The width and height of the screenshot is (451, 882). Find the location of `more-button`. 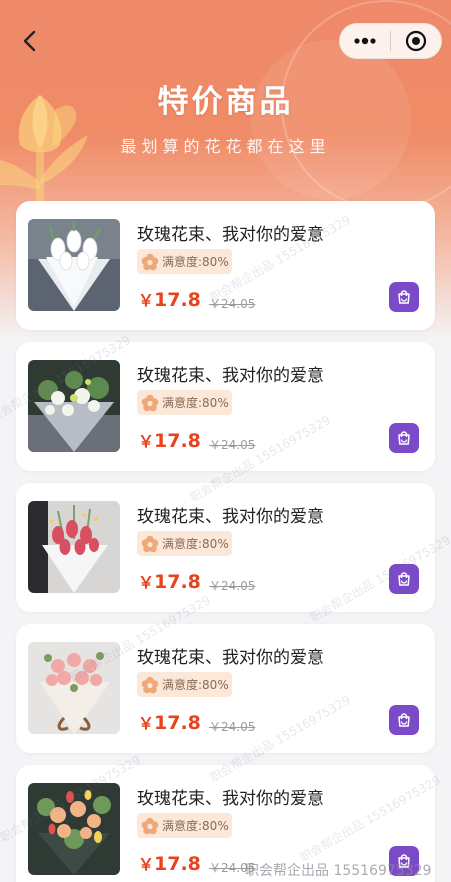

more-button is located at coordinates (365, 41).